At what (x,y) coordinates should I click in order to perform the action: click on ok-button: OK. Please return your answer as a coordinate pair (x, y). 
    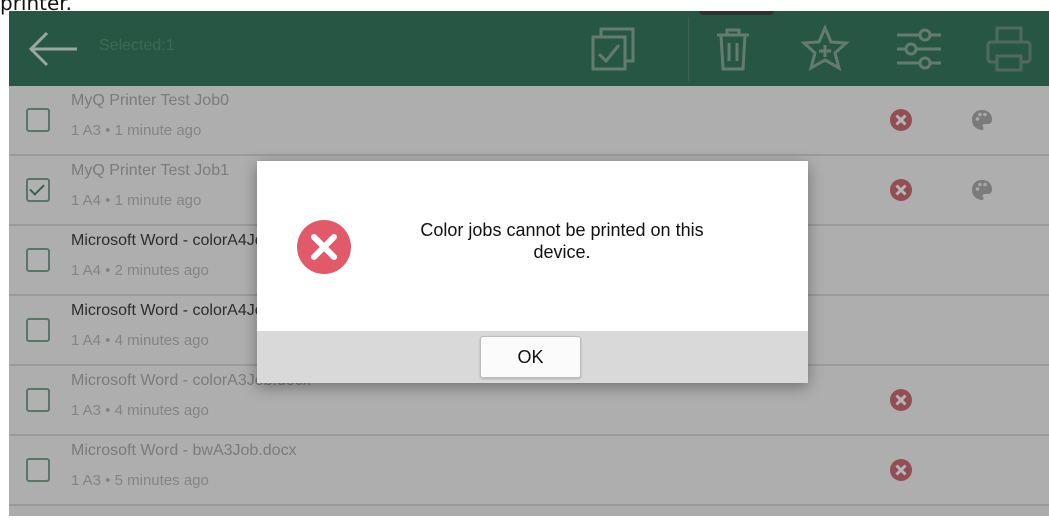
    Looking at the image, I should click on (530, 357).